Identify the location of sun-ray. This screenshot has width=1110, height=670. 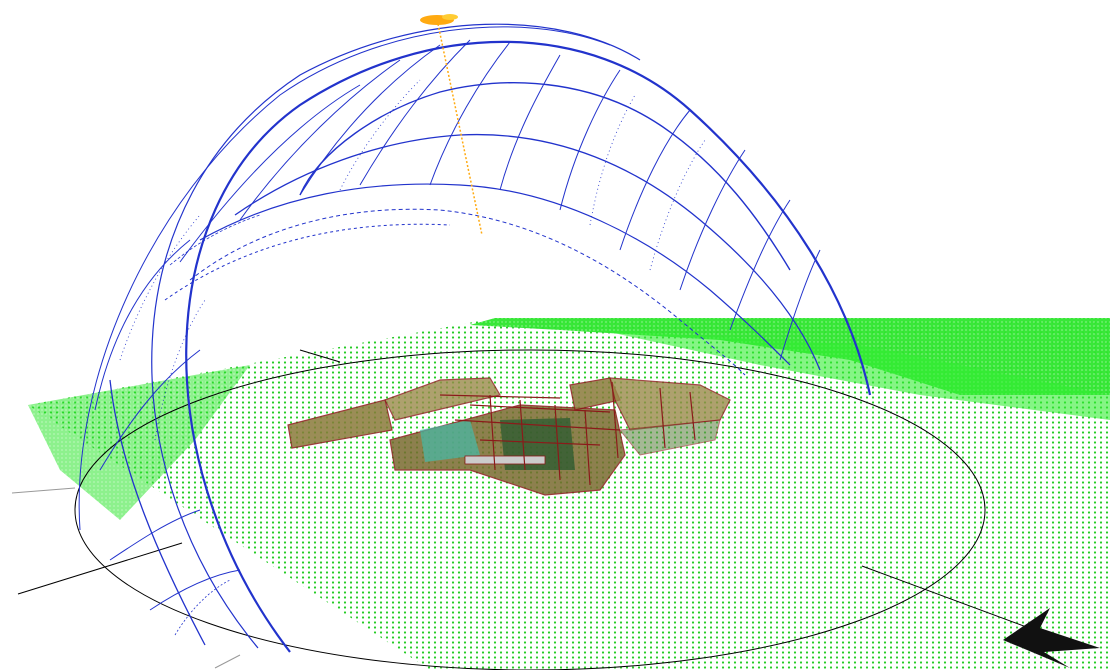
(460, 129).